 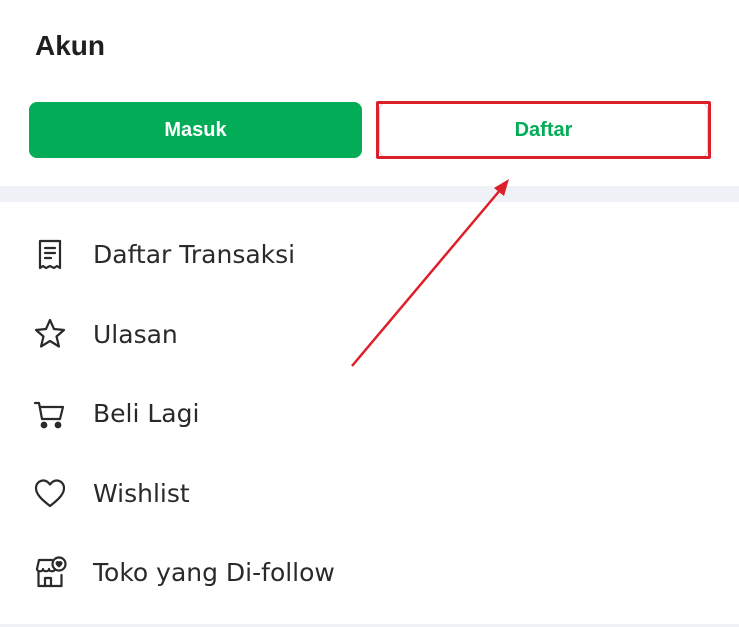 What do you see at coordinates (141, 493) in the screenshot?
I see `menu-item-label: Wishlist` at bounding box center [141, 493].